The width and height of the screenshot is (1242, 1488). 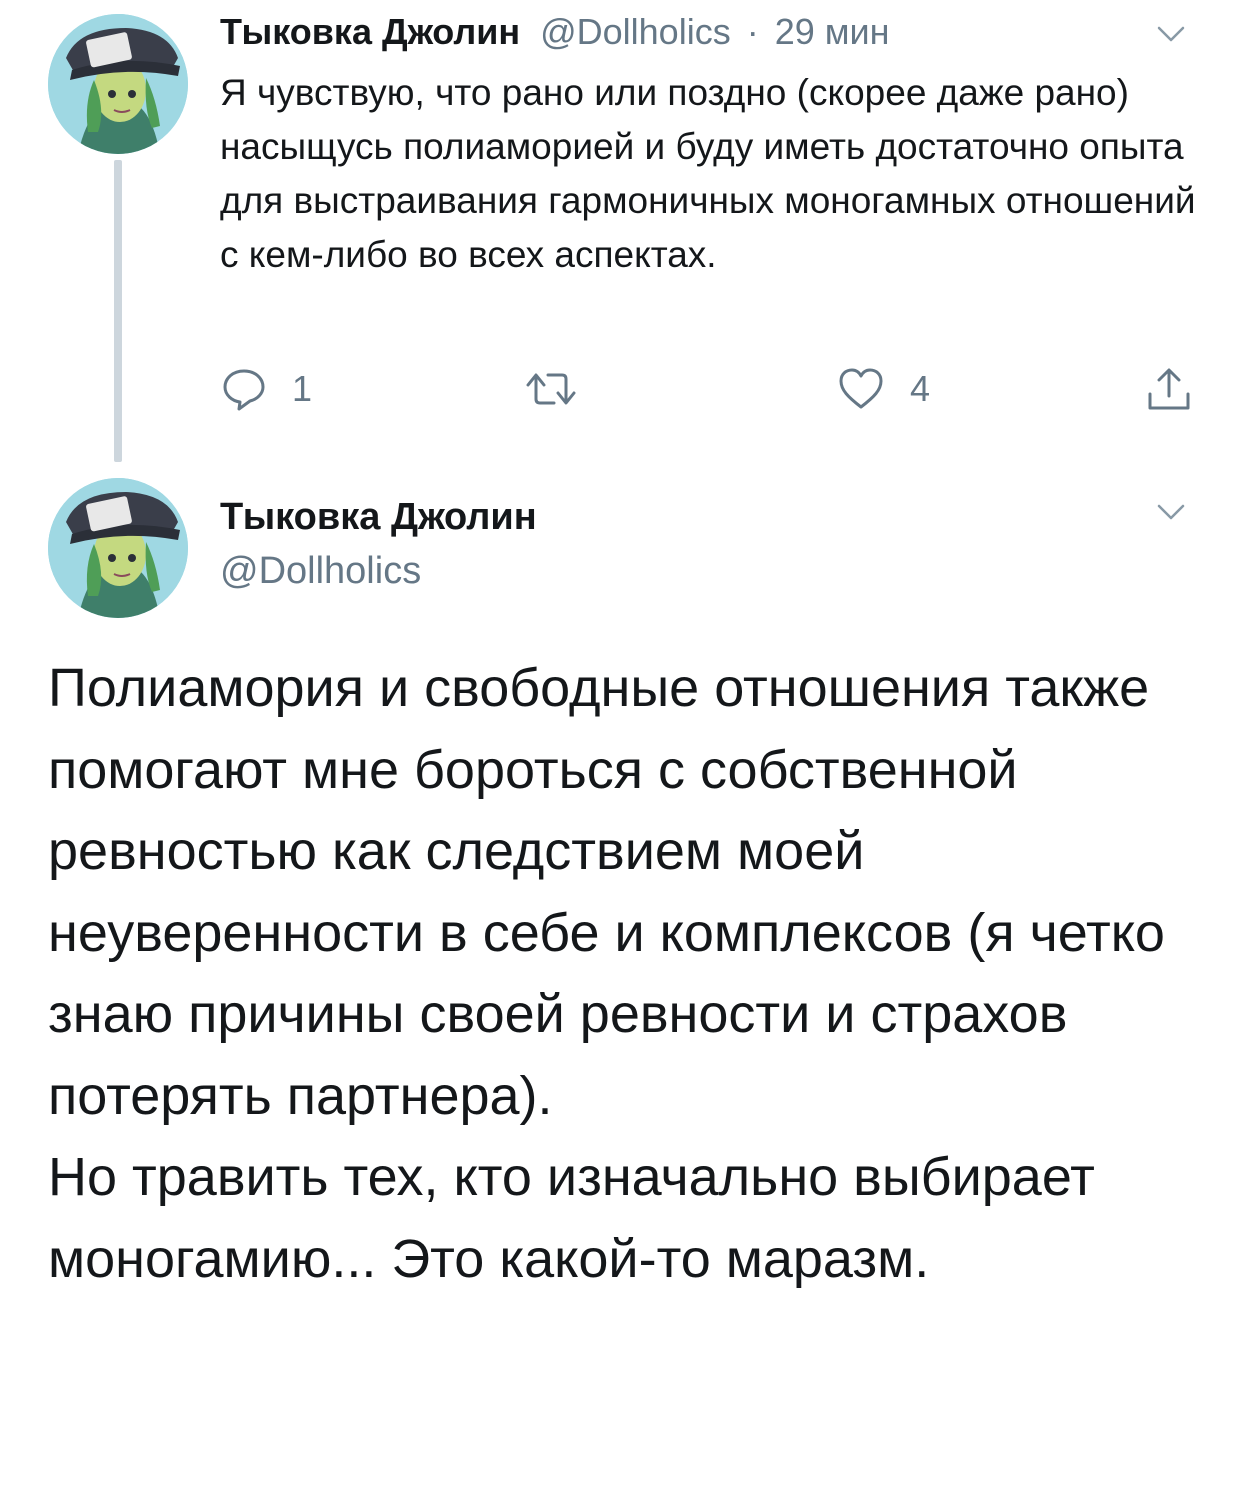 I want to click on thread-line, so click(x=118, y=311).